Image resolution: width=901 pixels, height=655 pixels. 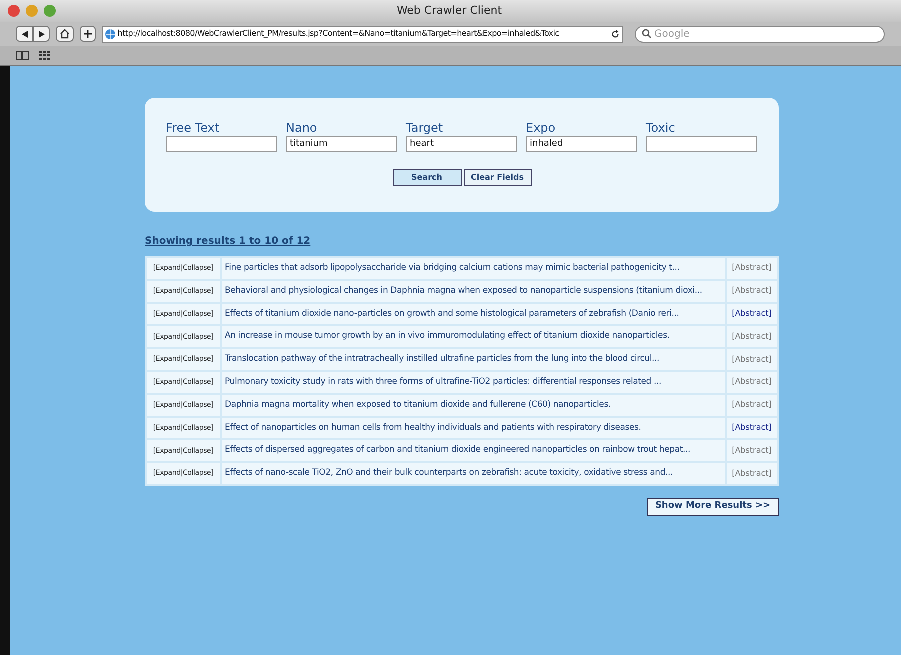 What do you see at coordinates (193, 128) in the screenshot?
I see `field-label: Free Text` at bounding box center [193, 128].